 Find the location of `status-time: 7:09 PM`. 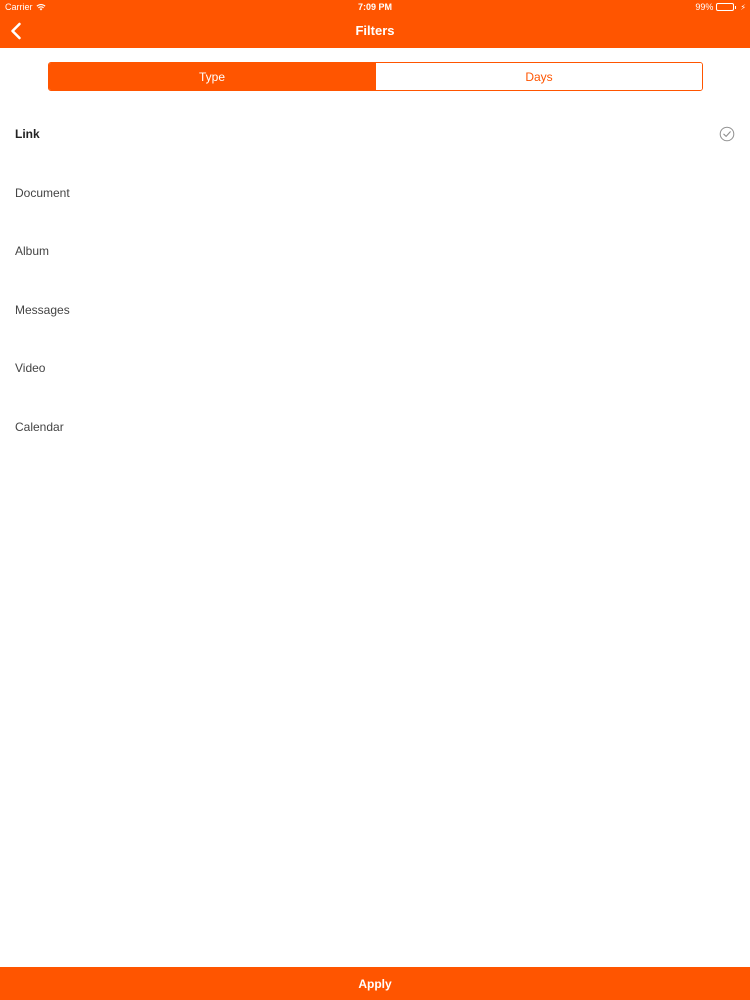

status-time: 7:09 PM is located at coordinates (374, 7).